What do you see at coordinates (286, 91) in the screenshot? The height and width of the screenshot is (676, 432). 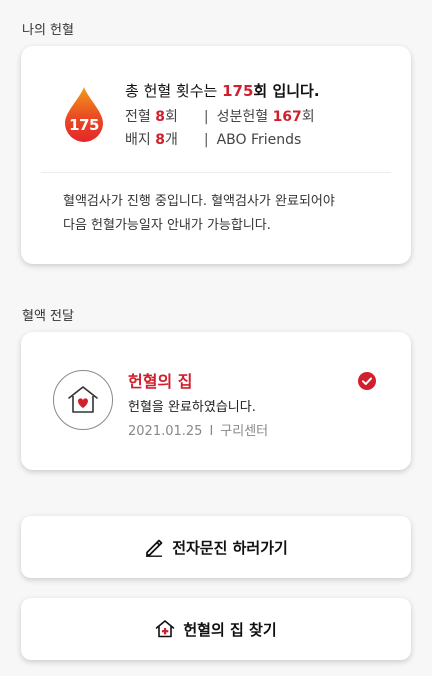 I see `title-suffix-unit: 회 입니다.` at bounding box center [286, 91].